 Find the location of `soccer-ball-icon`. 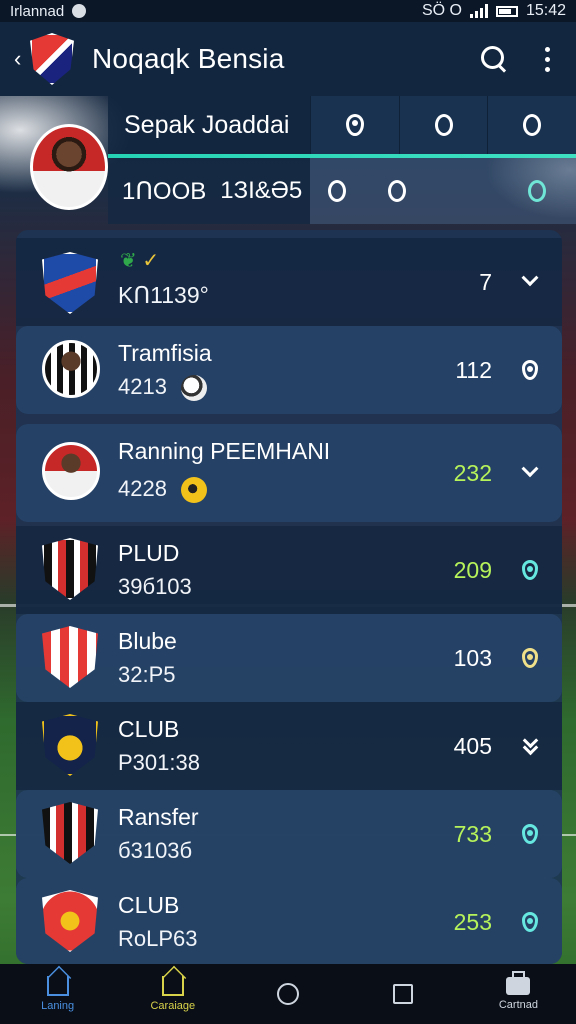

soccer-ball-icon is located at coordinates (193, 388).